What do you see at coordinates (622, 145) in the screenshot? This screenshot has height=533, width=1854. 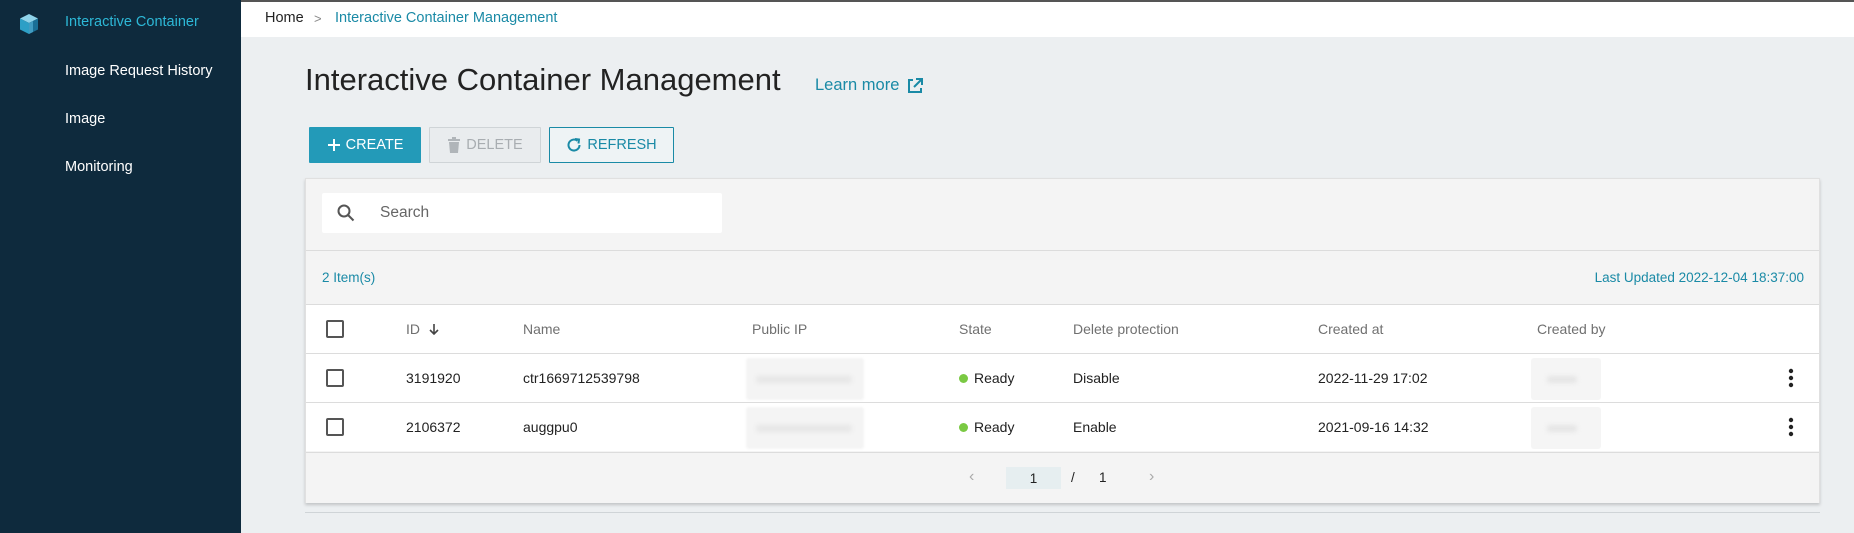 I see `refresh-button-label: REFRESH` at bounding box center [622, 145].